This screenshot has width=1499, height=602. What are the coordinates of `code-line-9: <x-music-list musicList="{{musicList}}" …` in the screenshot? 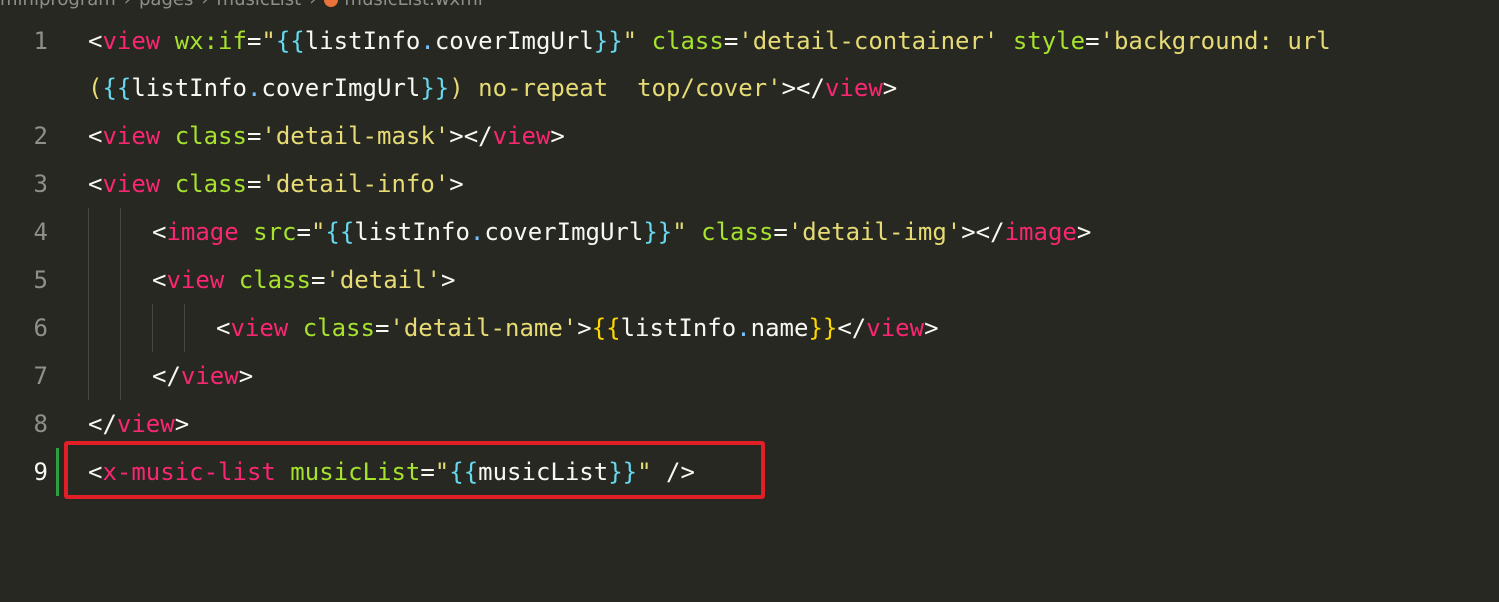 It's located at (391, 472).